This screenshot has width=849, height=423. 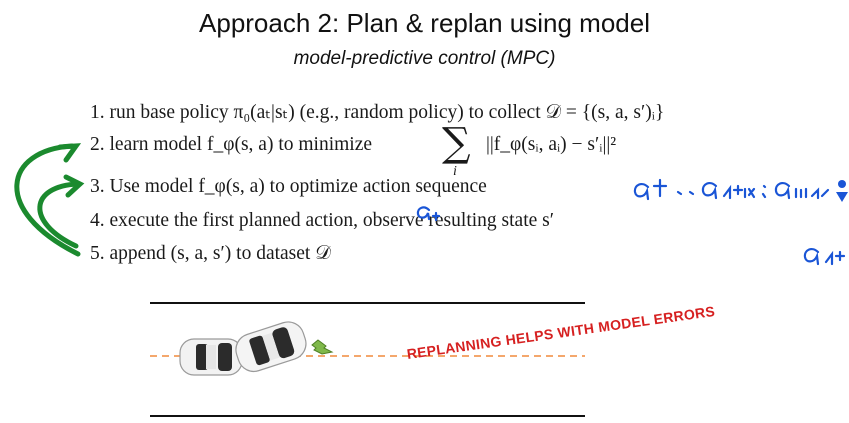 I want to click on handwritten-notes, so click(x=631, y=222).